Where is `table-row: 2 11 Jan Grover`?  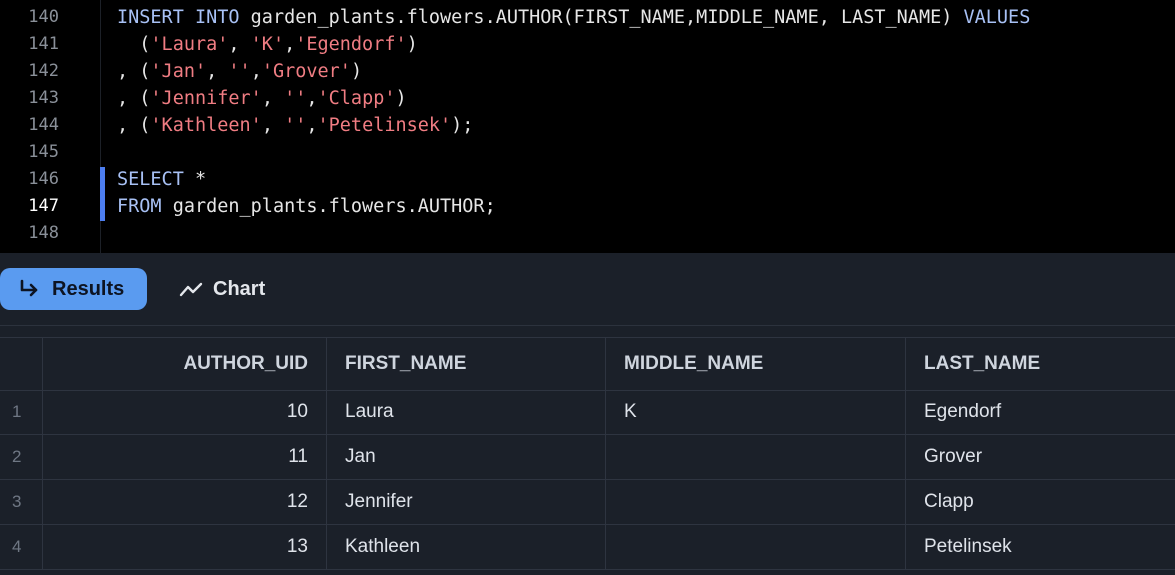 table-row: 2 11 Jan Grover is located at coordinates (587, 457).